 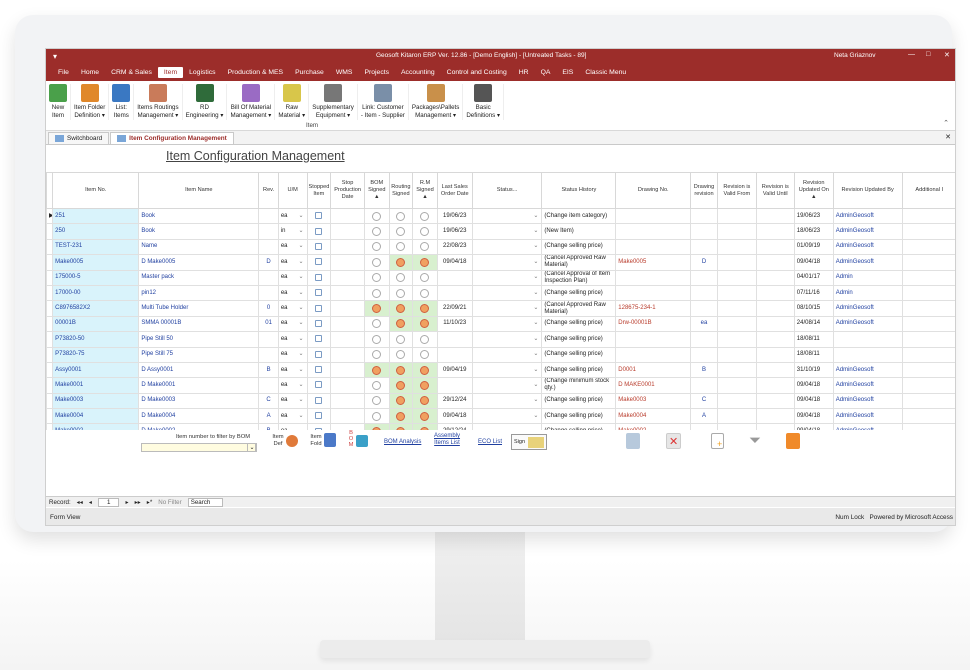 I want to click on ribbon-button-7: Supplementary Equipment ▾, so click(x=333, y=102).